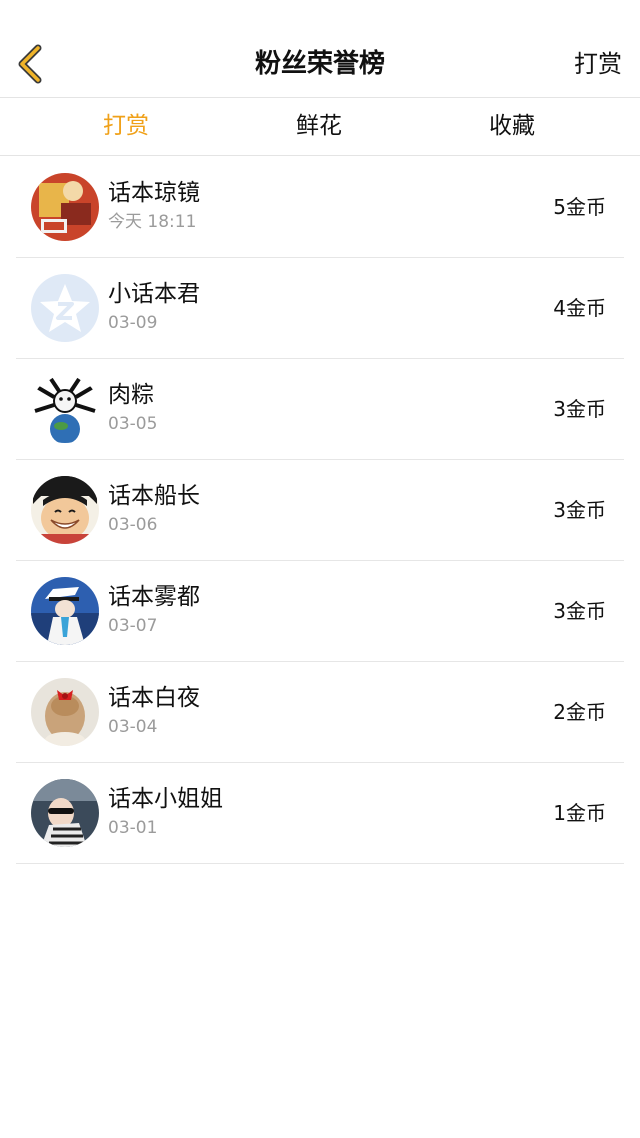  I want to click on nav-bar: 粉丝荣誉榜 打赏, so click(320, 49).